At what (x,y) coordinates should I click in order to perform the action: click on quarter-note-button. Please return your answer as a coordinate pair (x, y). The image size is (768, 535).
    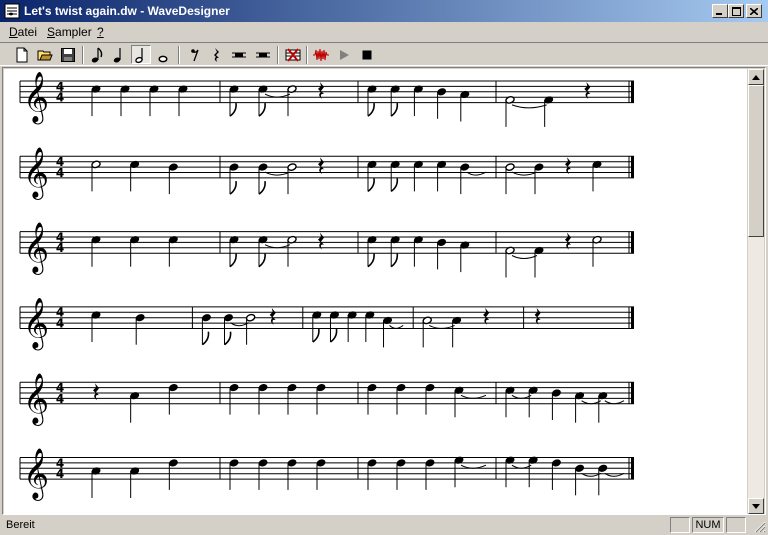
    Looking at the image, I should click on (119, 54).